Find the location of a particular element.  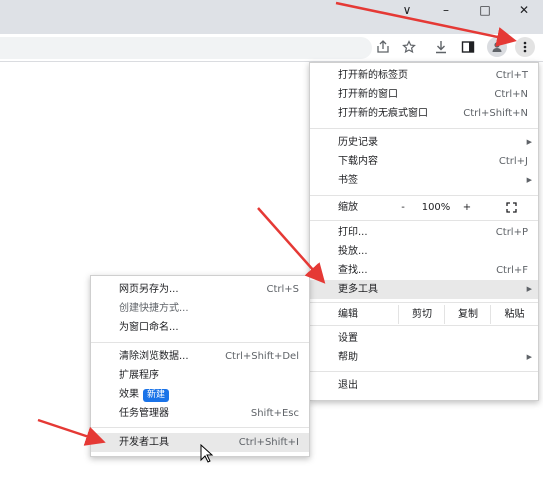

menu-item-label: 历史记录 is located at coordinates (358, 142).